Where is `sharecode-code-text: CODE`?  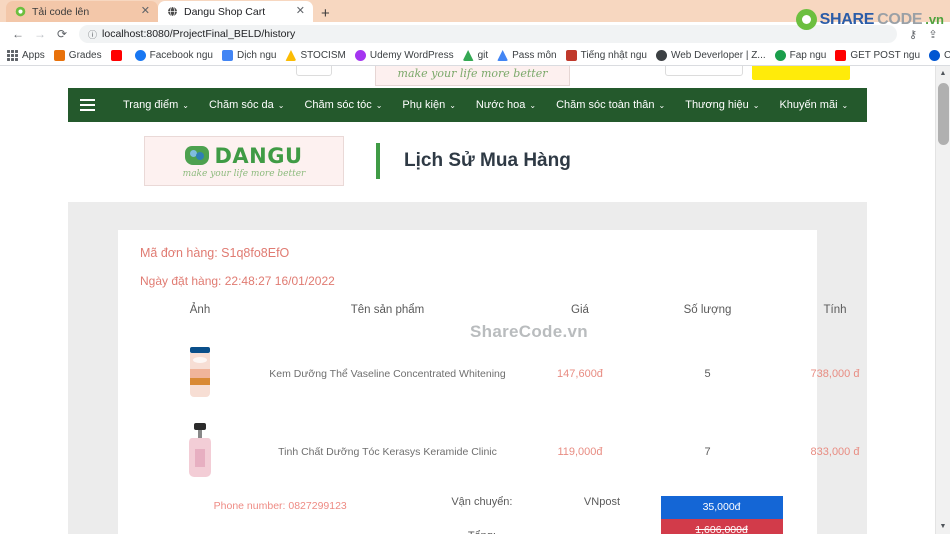
sharecode-code-text: CODE is located at coordinates (900, 19).